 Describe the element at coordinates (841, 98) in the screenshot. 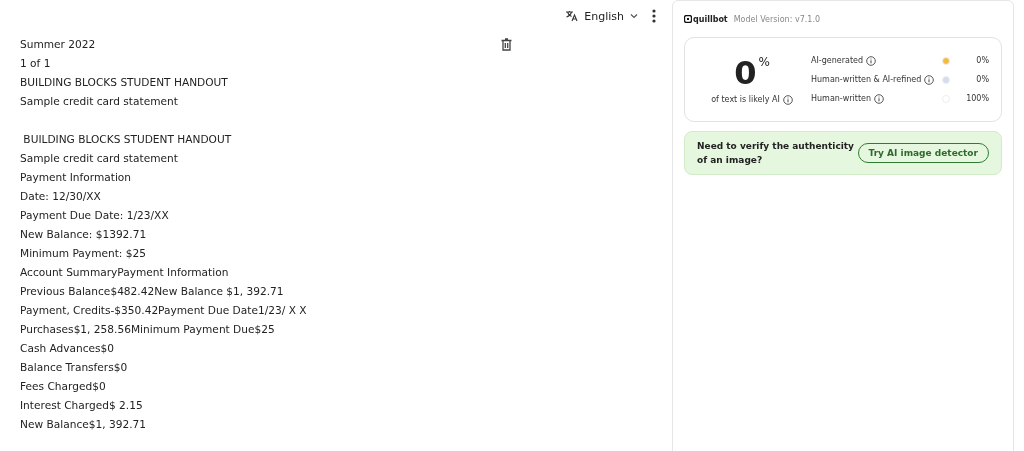

I see `category-label: Human-written` at that location.